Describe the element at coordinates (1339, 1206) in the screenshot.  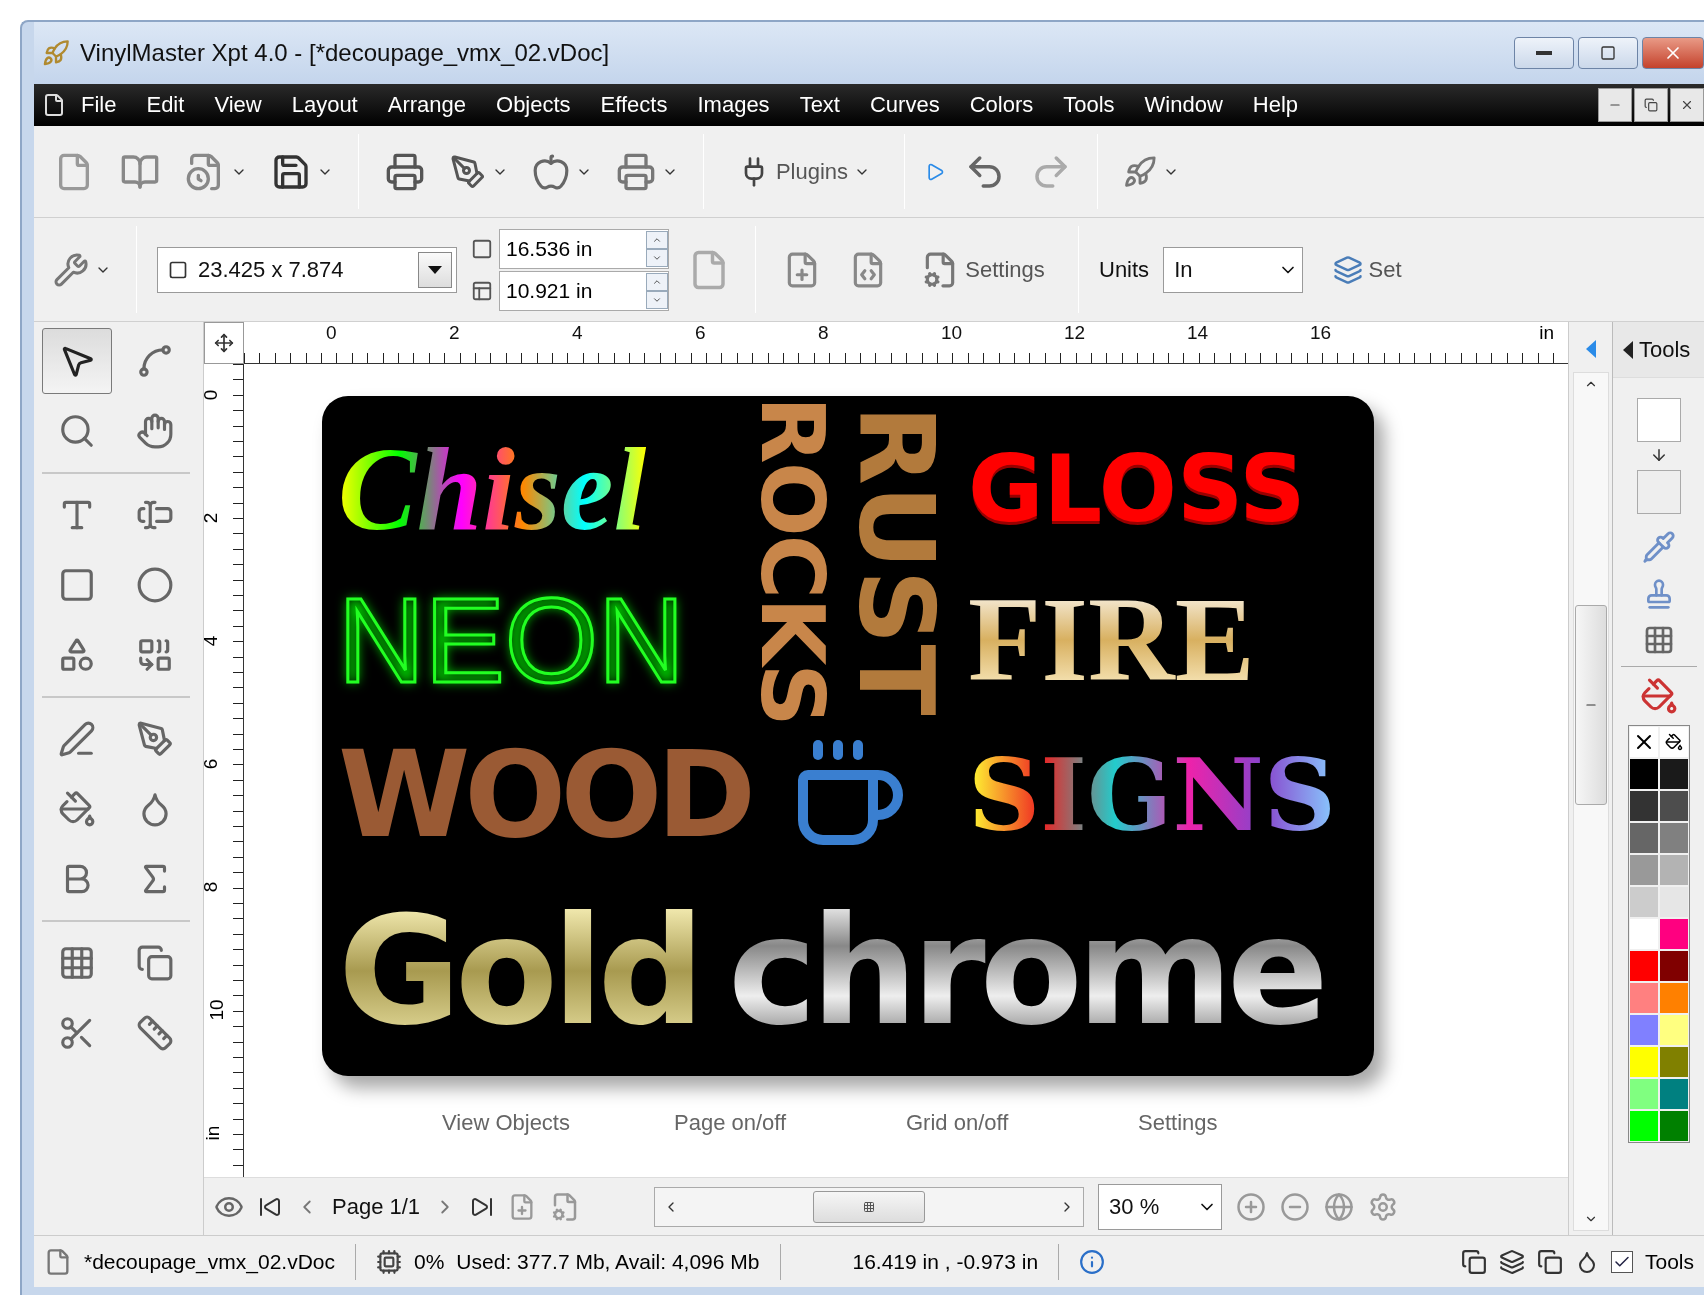
I see `globe-icon` at that location.